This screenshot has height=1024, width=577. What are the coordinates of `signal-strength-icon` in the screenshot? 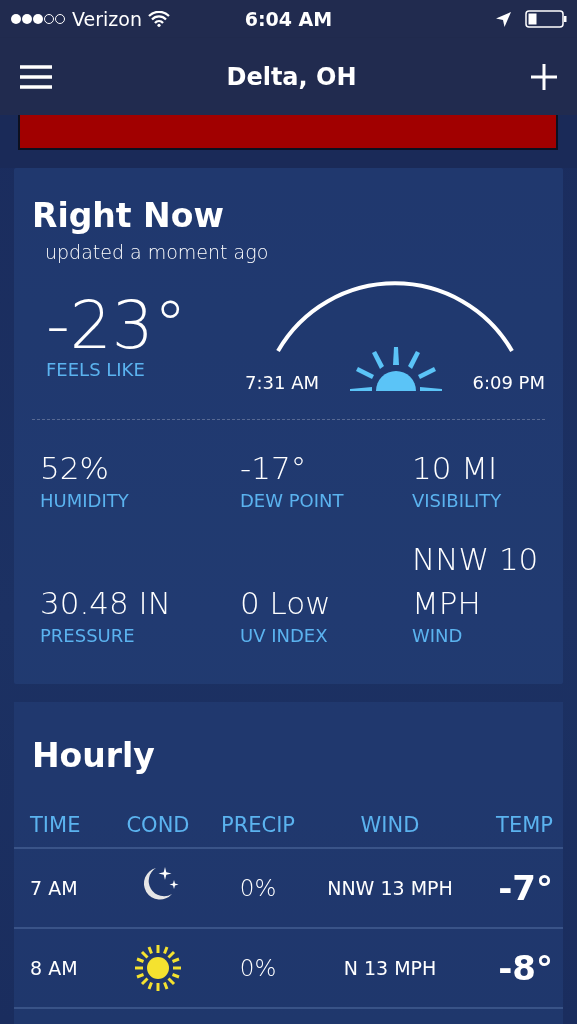 It's located at (38, 19).